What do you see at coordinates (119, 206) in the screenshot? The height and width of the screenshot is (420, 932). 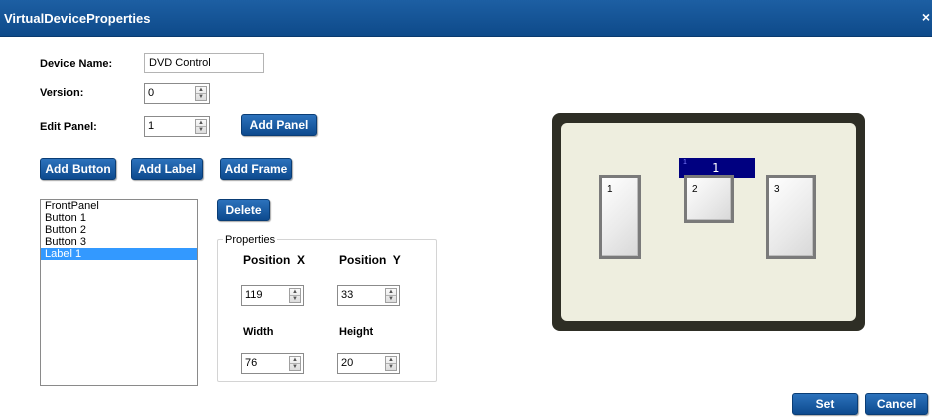 I see `list-item: FrontPanel` at bounding box center [119, 206].